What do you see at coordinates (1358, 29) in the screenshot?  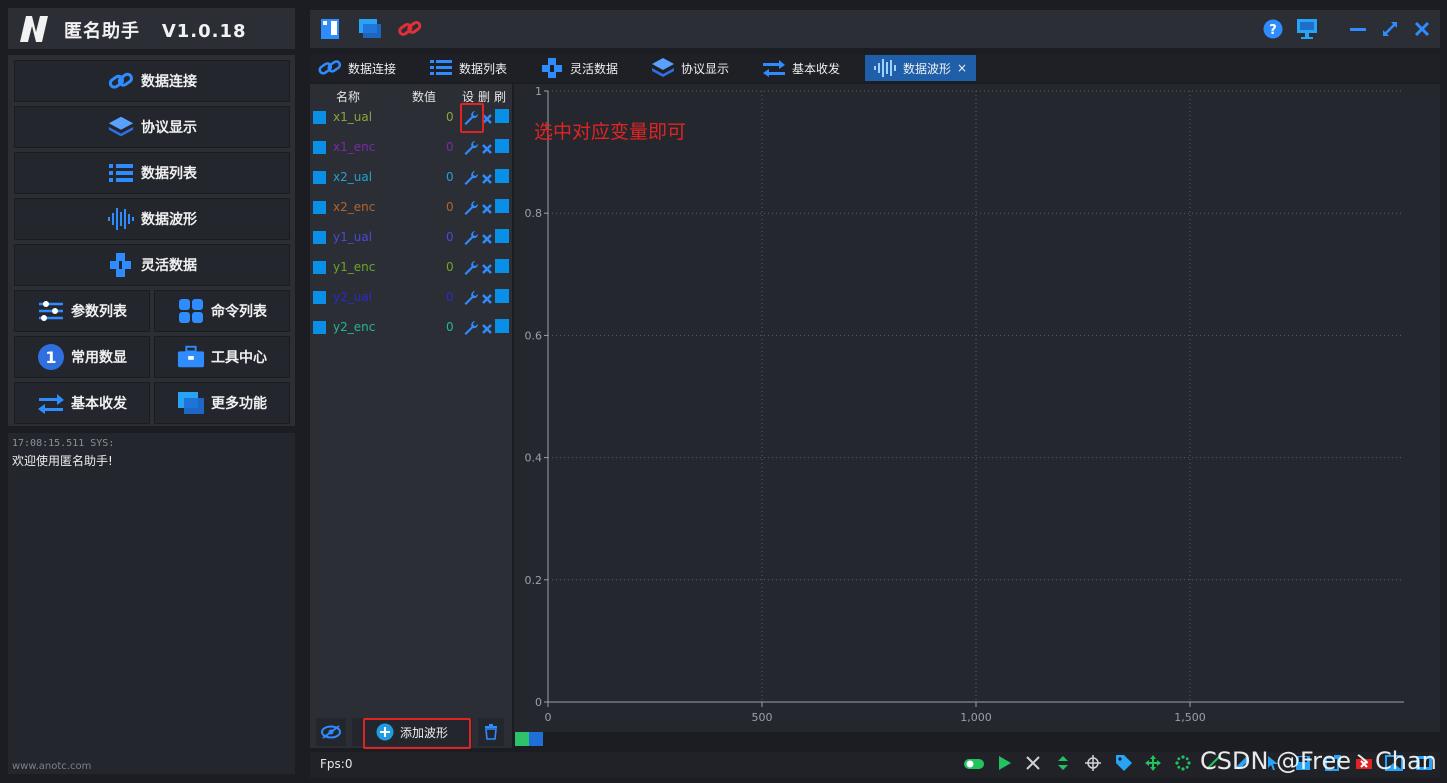 I see `minimize-icon` at bounding box center [1358, 29].